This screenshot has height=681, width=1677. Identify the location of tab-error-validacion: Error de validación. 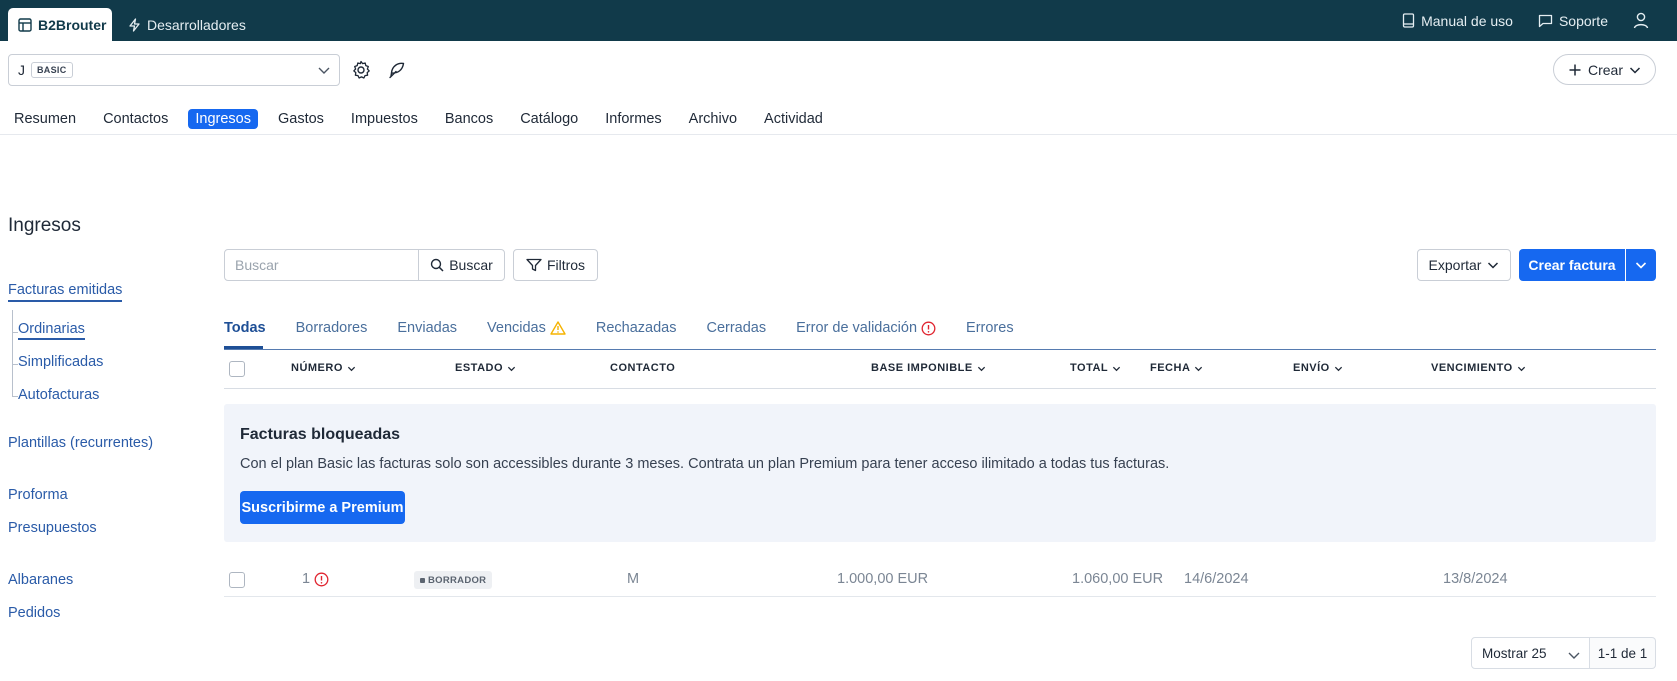
(866, 328).